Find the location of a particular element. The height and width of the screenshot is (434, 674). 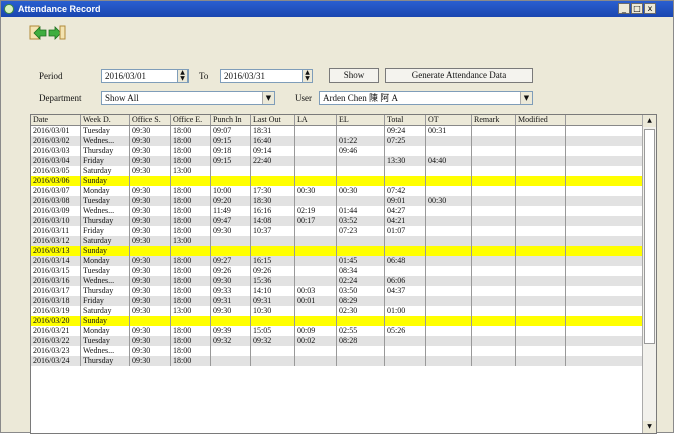

table-cell: 00:09 is located at coordinates (316, 331).